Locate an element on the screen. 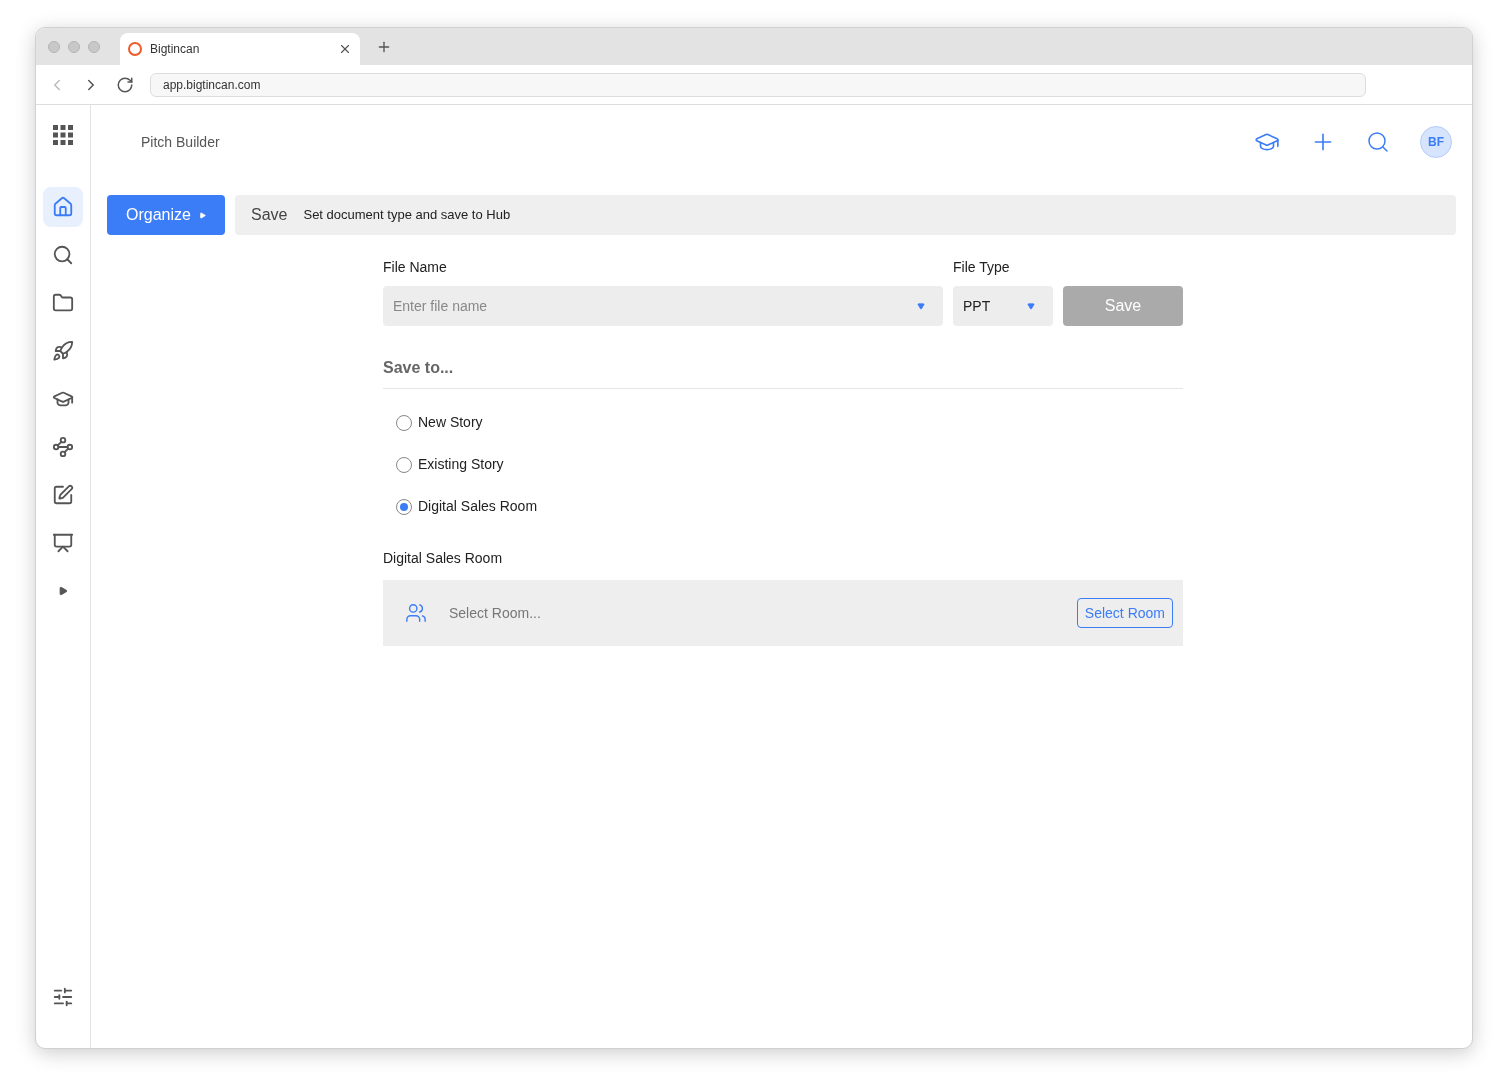  reload-icon is located at coordinates (125, 84).